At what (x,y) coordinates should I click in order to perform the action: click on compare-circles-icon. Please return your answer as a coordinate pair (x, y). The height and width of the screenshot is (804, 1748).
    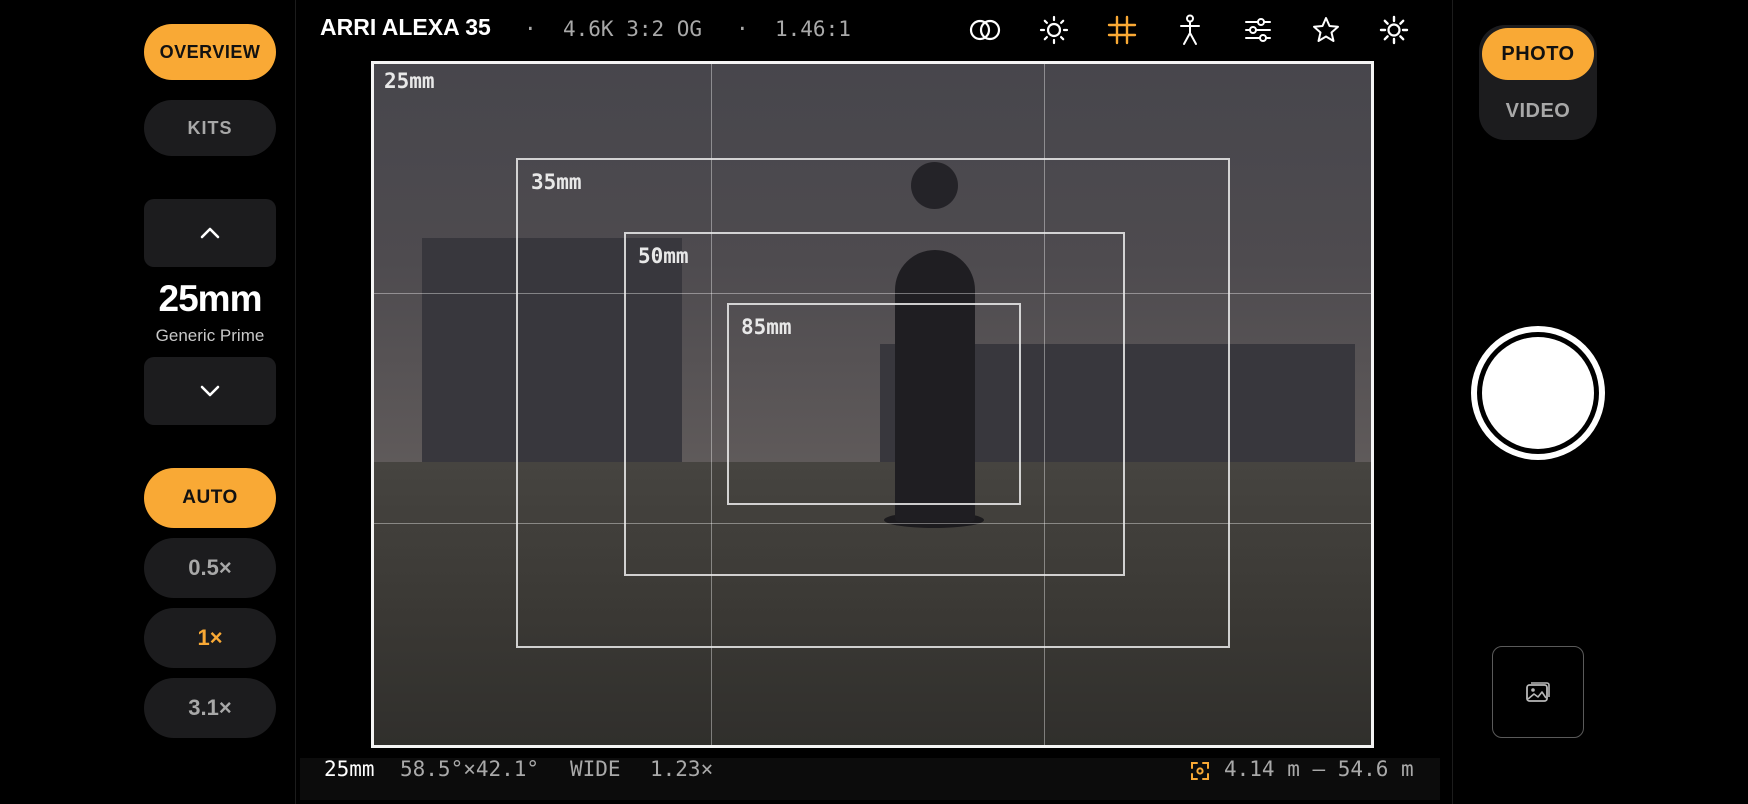
    Looking at the image, I should click on (985, 30).